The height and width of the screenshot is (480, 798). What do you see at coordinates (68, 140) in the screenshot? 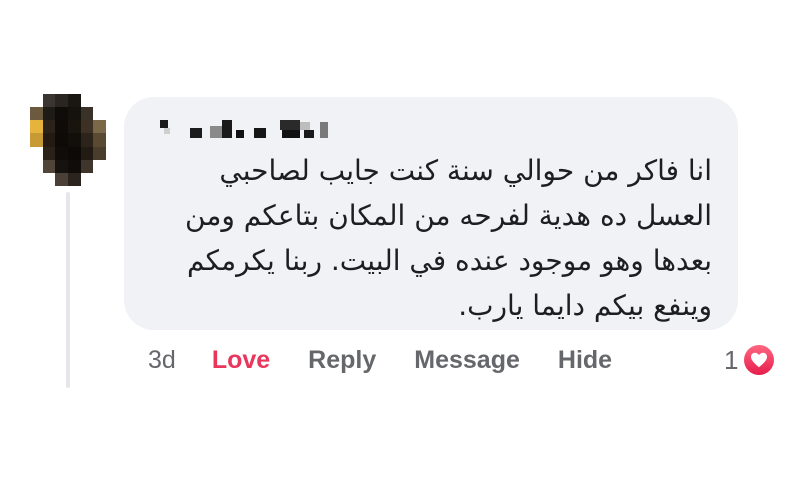
I see `avatar` at bounding box center [68, 140].